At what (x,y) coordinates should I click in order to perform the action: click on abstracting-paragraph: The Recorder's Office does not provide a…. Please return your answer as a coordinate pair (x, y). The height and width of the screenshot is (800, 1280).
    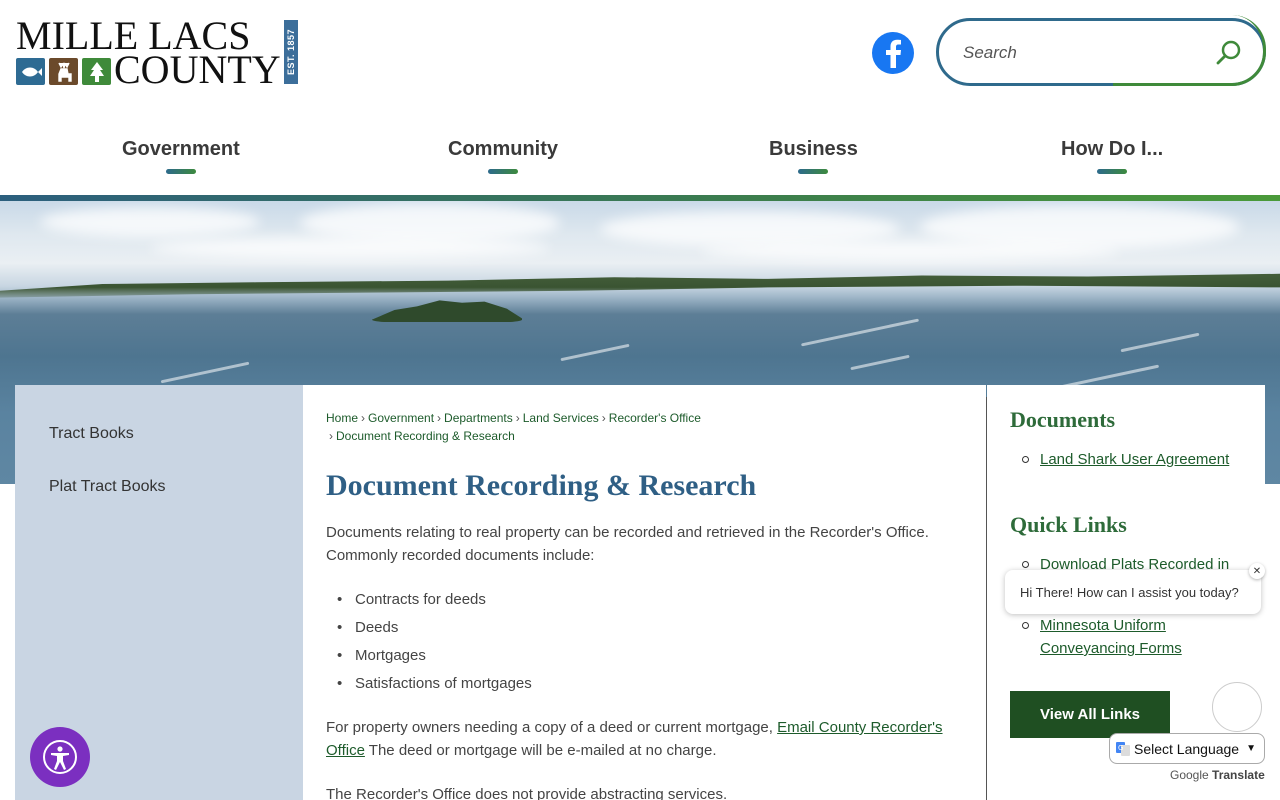
    Looking at the image, I should click on (527, 793).